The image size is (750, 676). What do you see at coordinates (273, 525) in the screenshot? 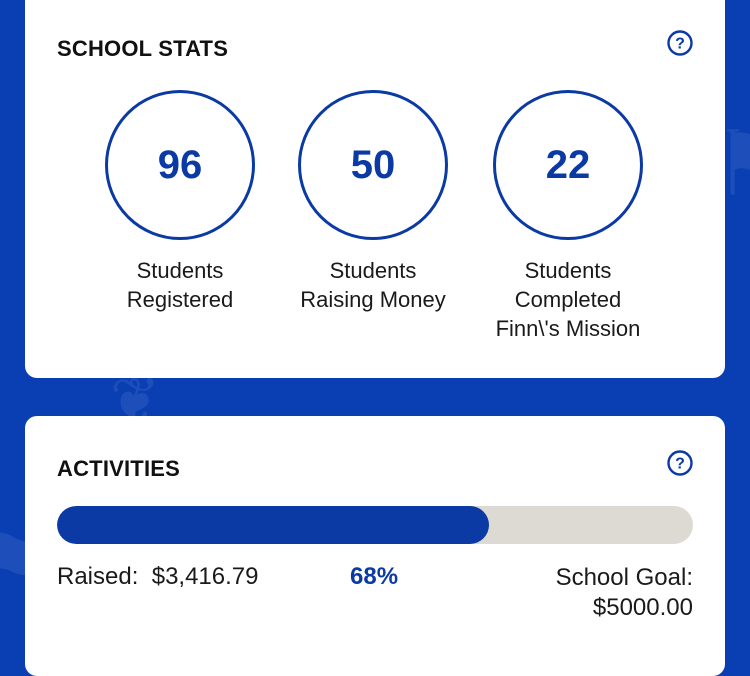
I see `progress-fill` at bounding box center [273, 525].